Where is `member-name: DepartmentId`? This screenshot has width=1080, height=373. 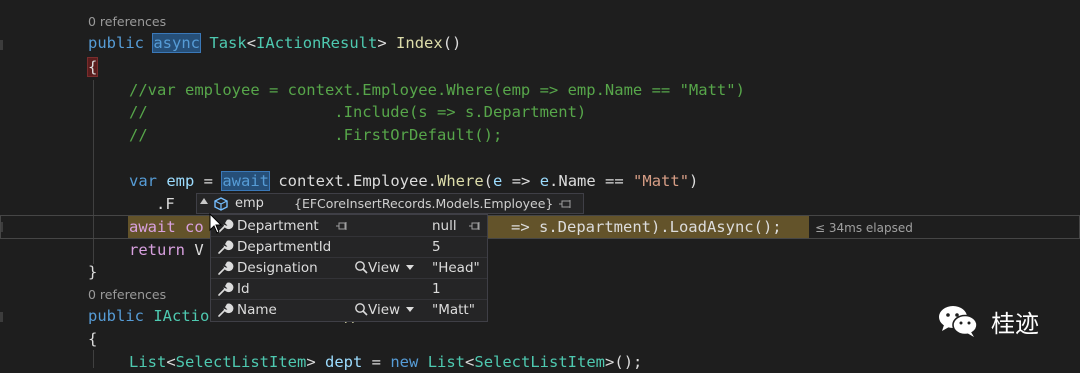
member-name: DepartmentId is located at coordinates (284, 247).